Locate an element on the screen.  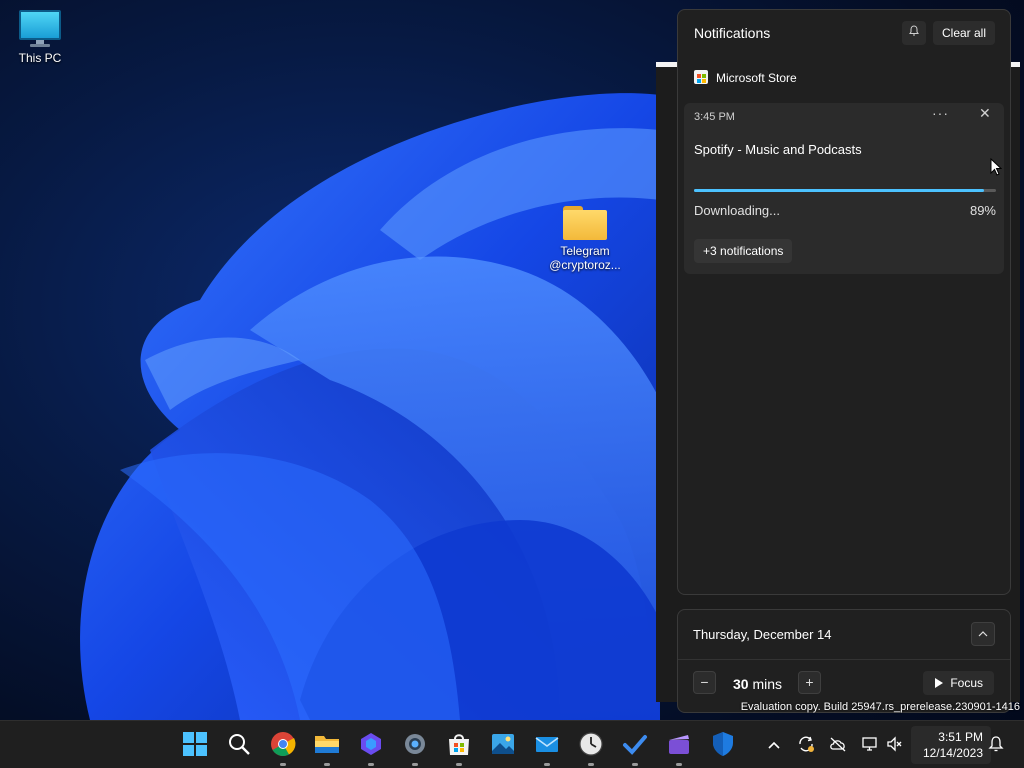
download-percent: 89% is located at coordinates (982, 210).